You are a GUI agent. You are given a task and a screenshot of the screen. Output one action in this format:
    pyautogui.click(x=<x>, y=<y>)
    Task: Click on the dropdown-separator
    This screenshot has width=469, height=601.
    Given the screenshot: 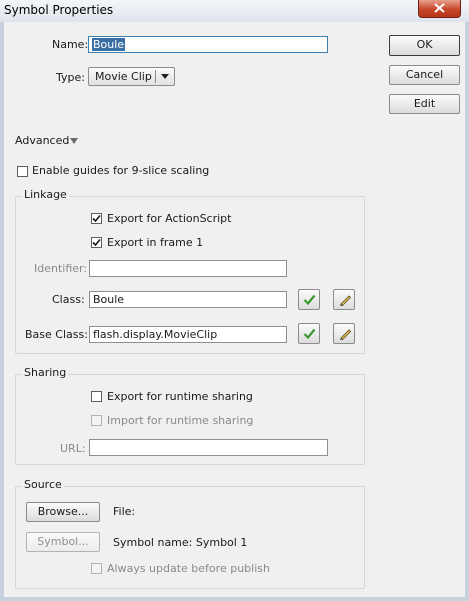 What is the action you would take?
    pyautogui.click(x=155, y=76)
    